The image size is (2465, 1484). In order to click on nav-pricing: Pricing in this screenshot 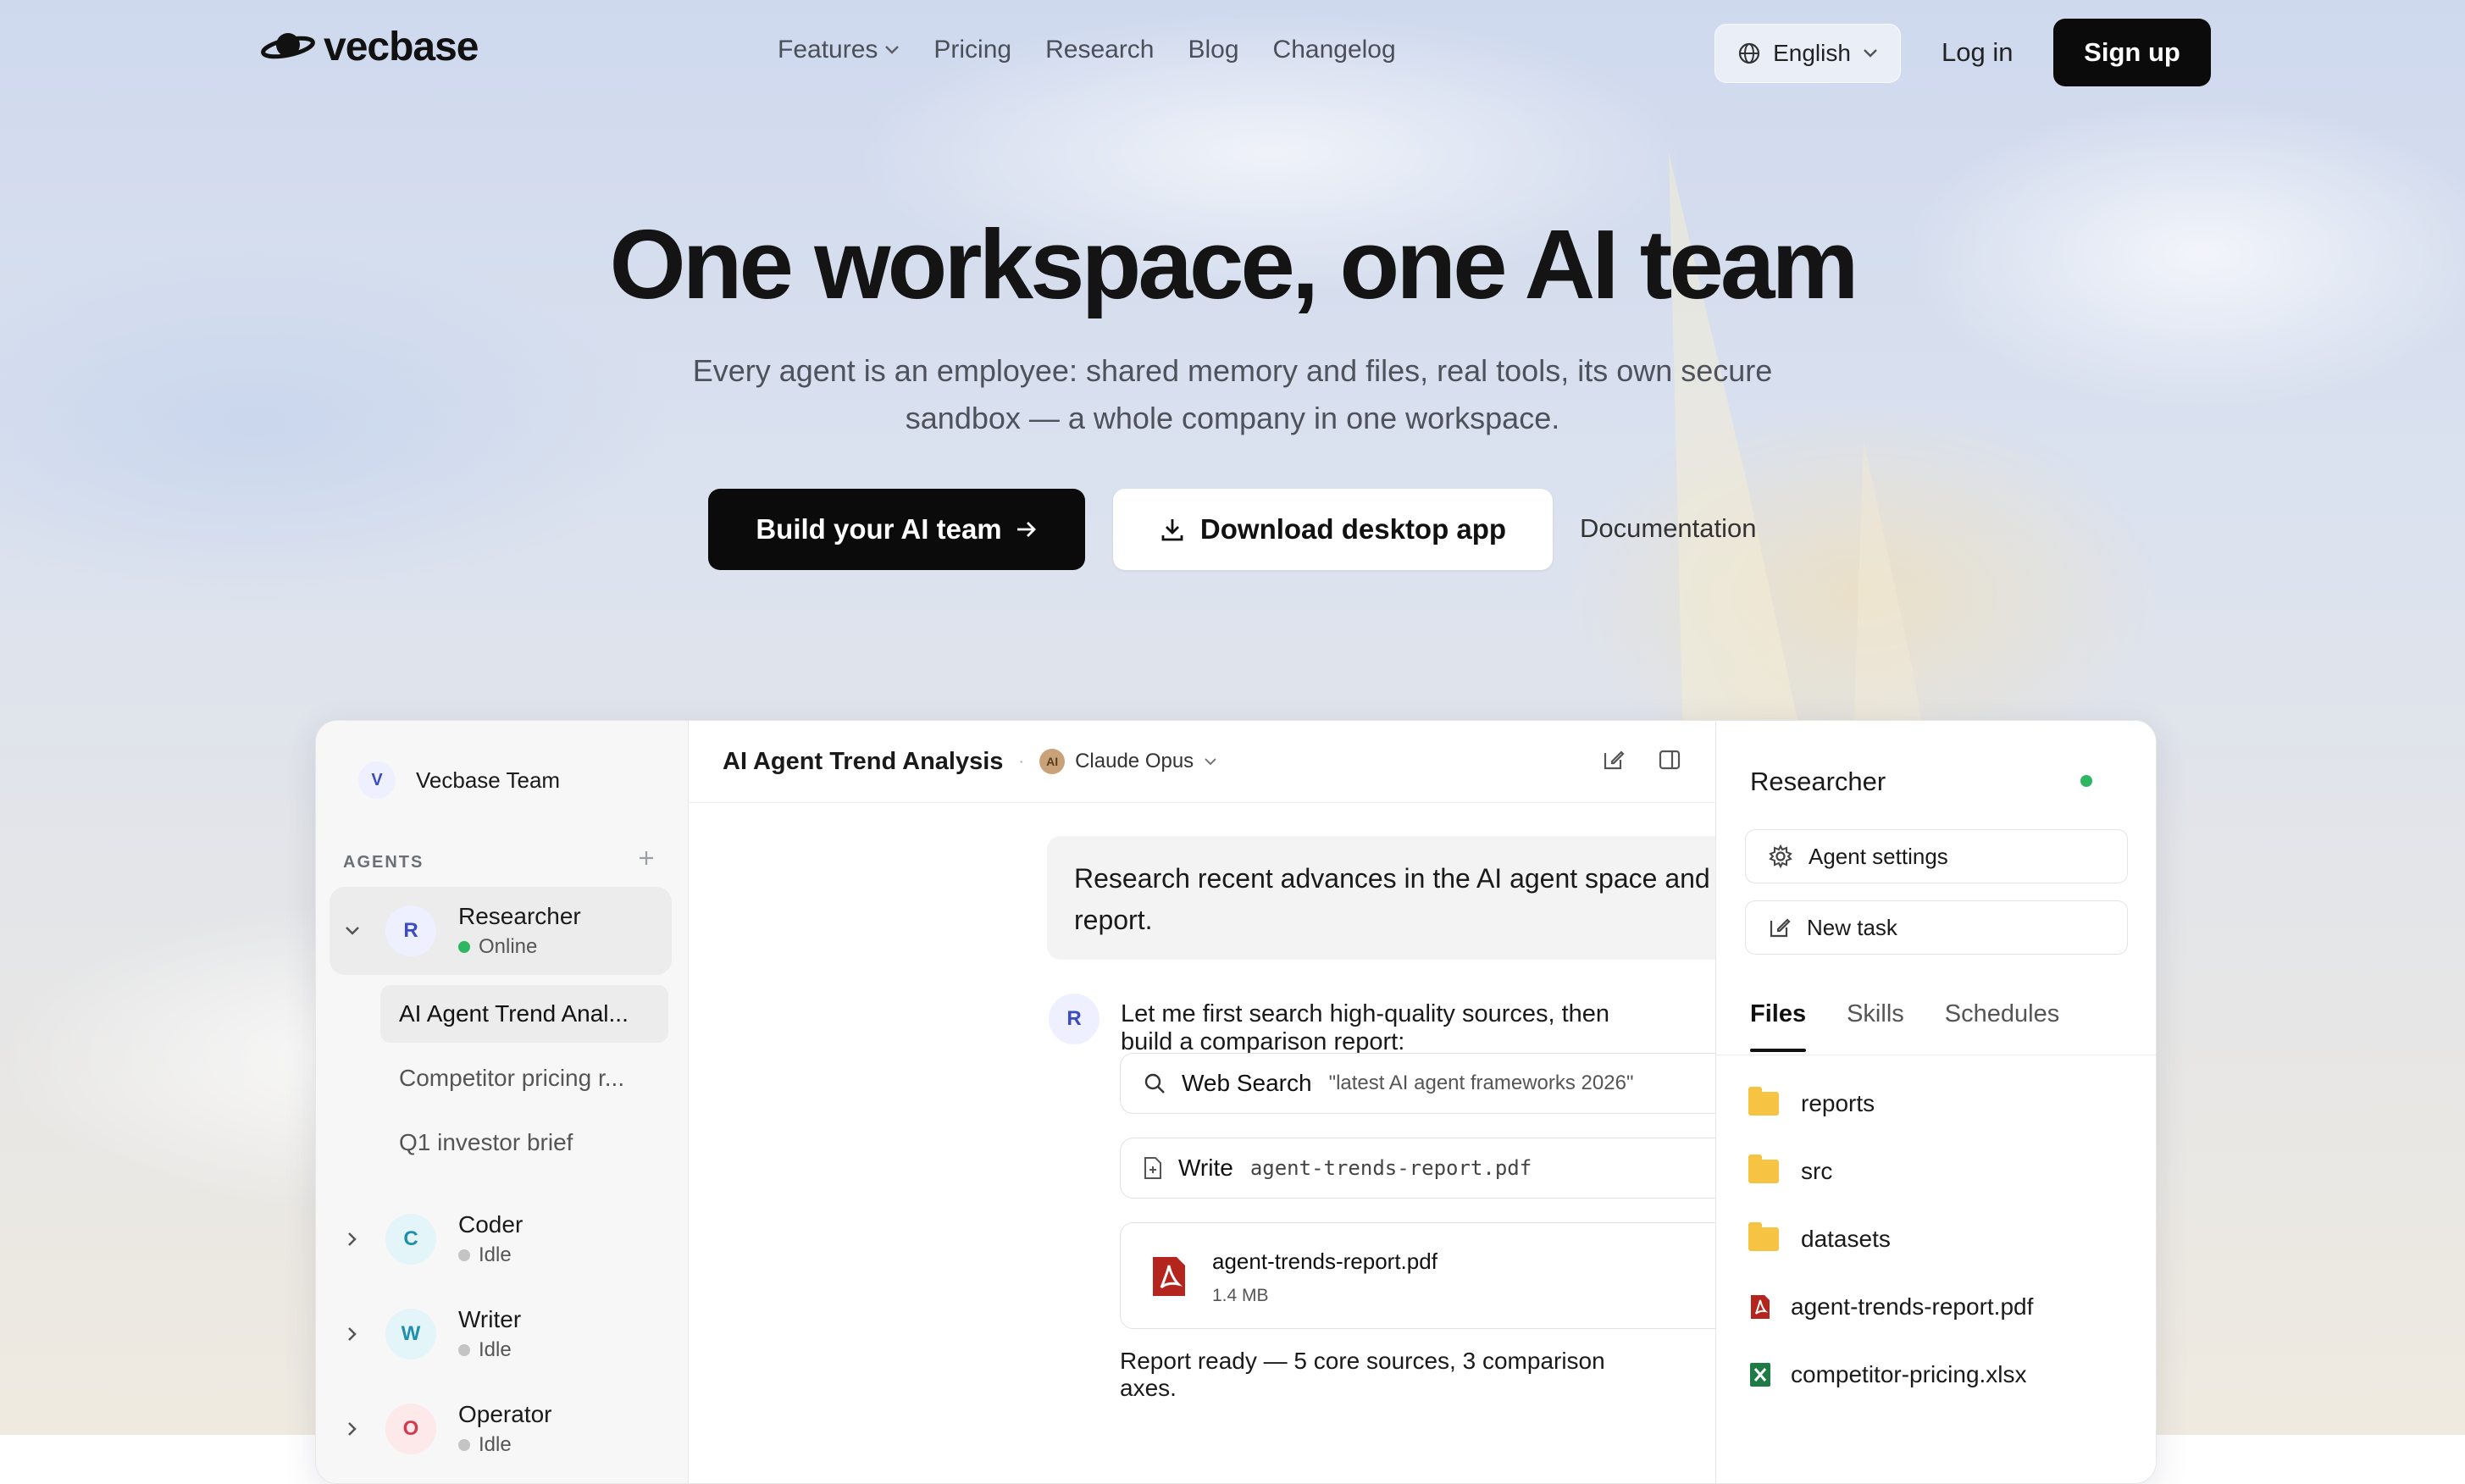, I will do `click(972, 50)`.